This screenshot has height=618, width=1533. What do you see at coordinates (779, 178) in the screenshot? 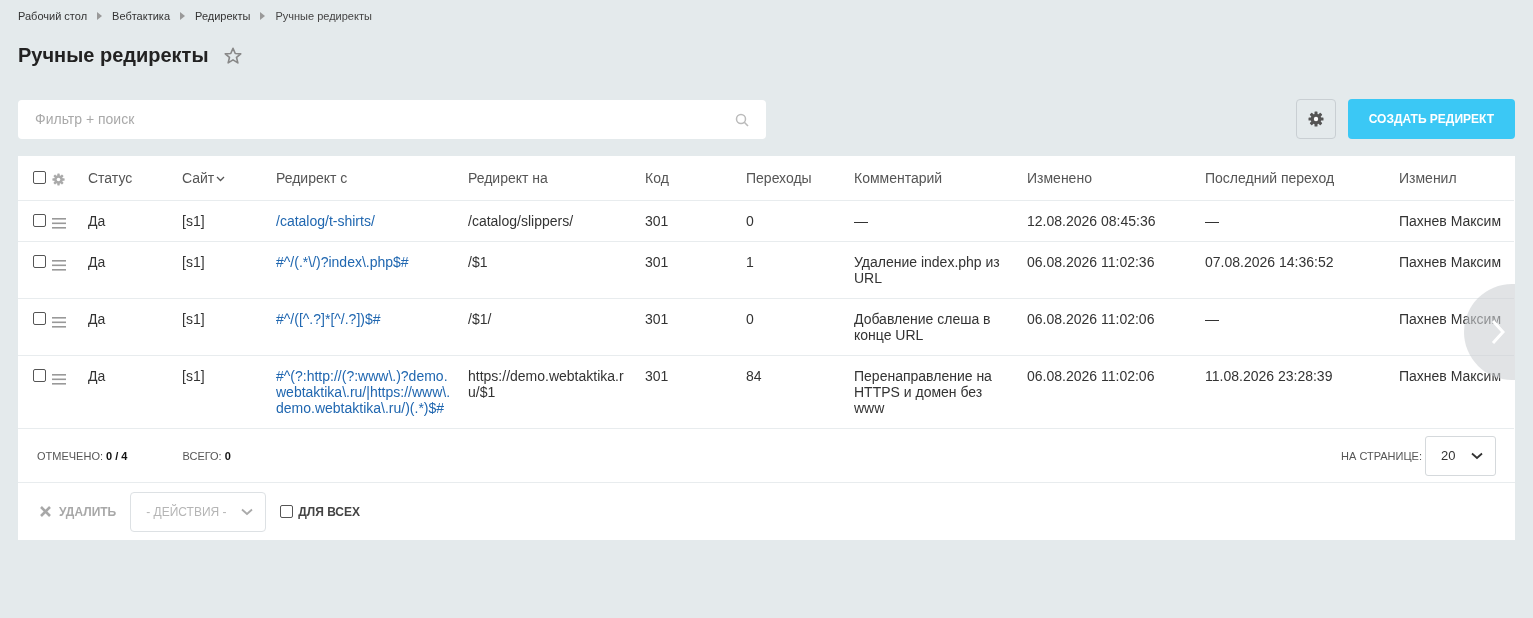
I see `column-header: Переходы` at bounding box center [779, 178].